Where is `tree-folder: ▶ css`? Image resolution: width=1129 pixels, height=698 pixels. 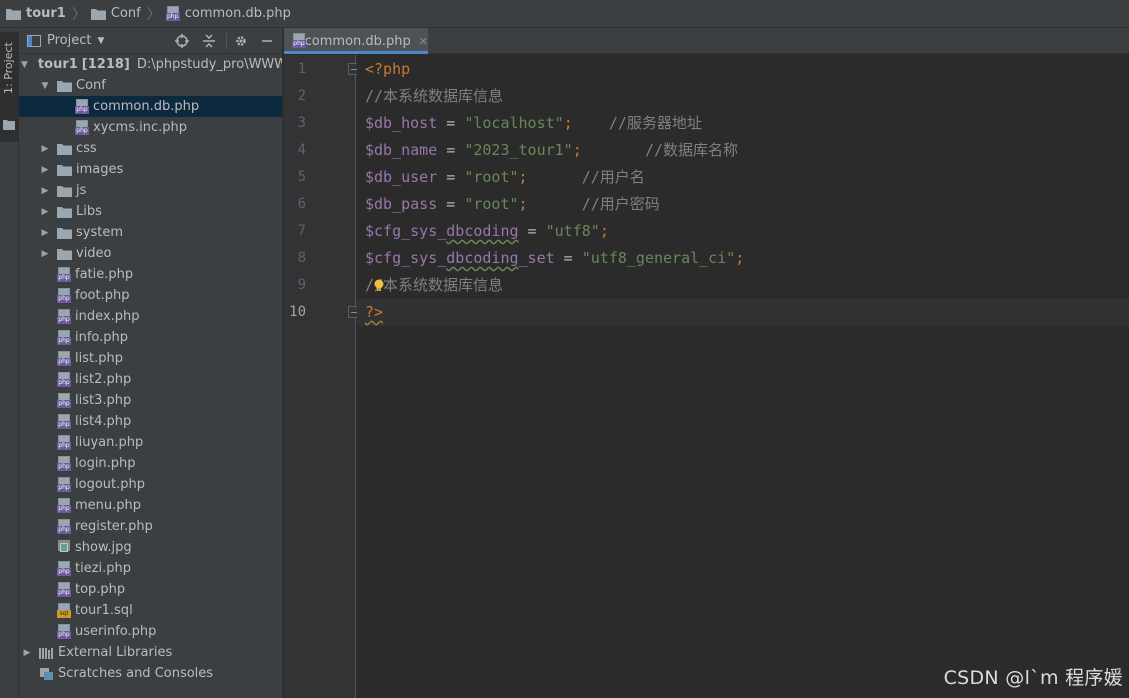
tree-folder: ▶ css is located at coordinates (150, 148).